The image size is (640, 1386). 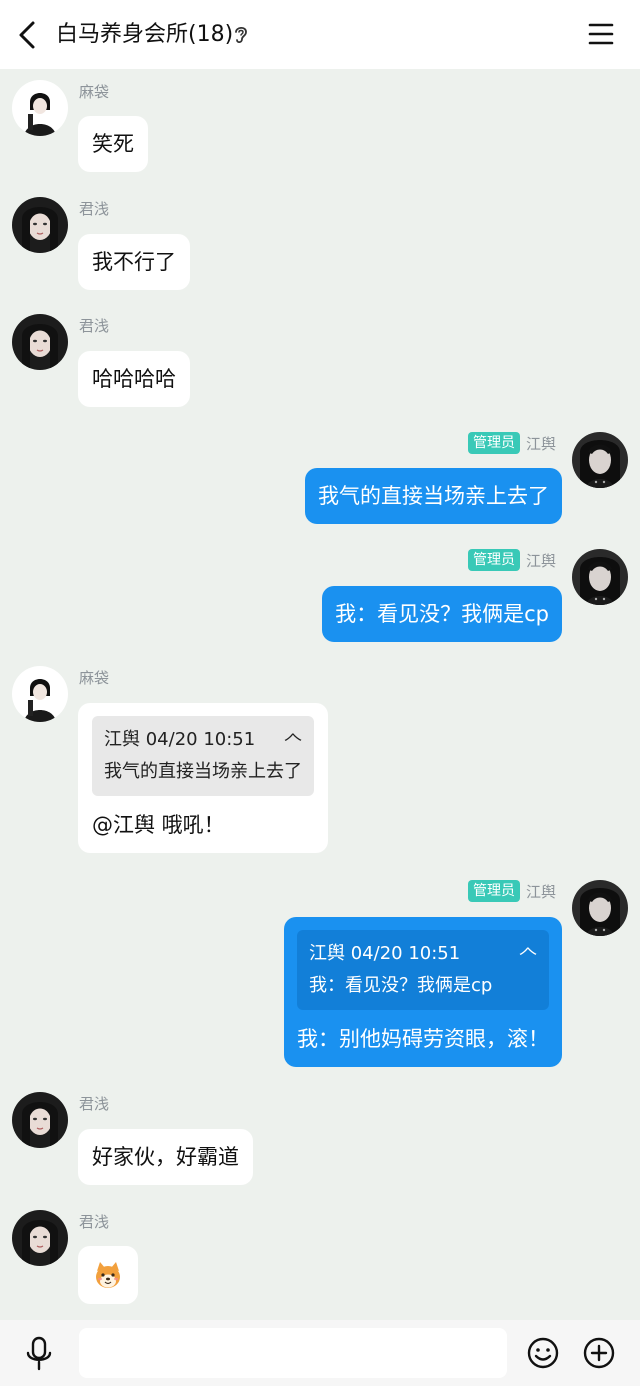 I want to click on hamburger-menu-icon, so click(x=601, y=34).